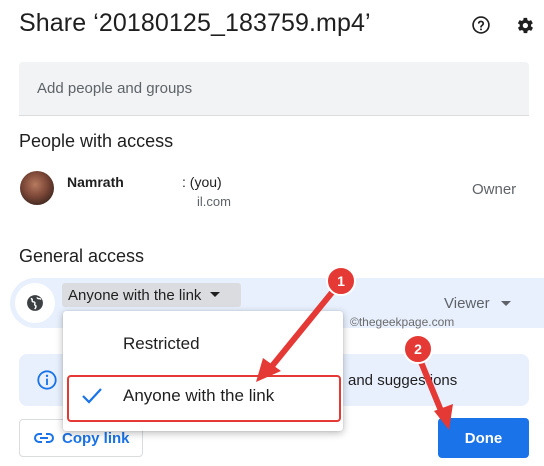 The width and height of the screenshot is (544, 466). I want to click on add-people-input-box, so click(274, 89).